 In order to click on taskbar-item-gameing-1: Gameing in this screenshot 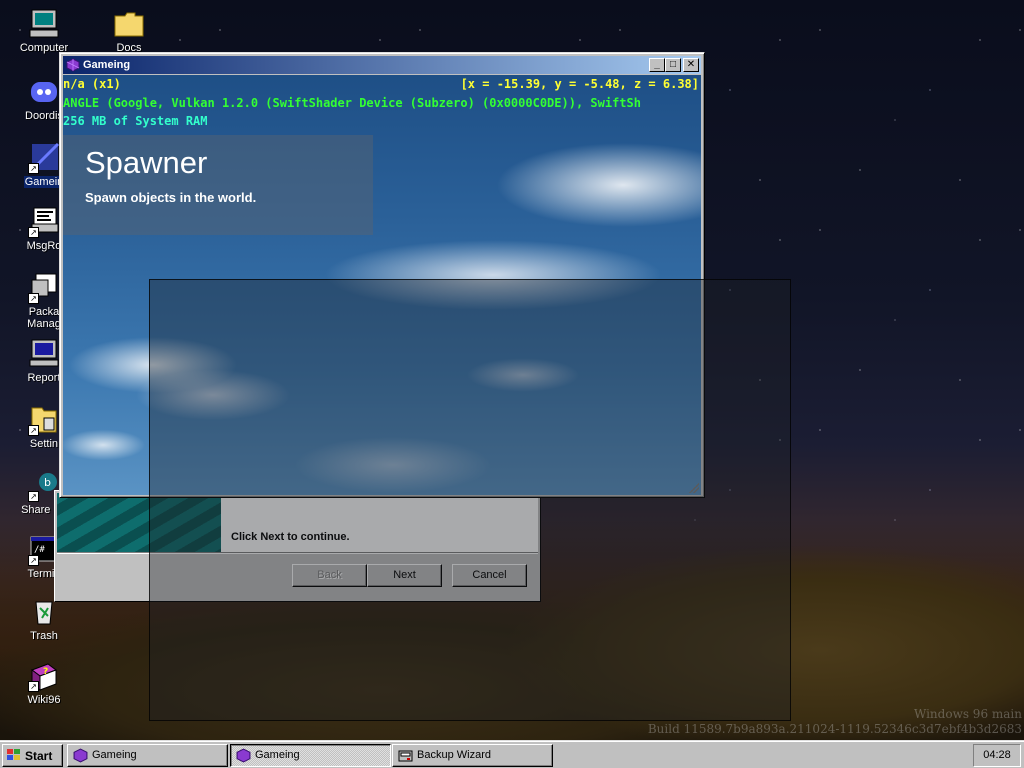, I will do `click(147, 755)`.